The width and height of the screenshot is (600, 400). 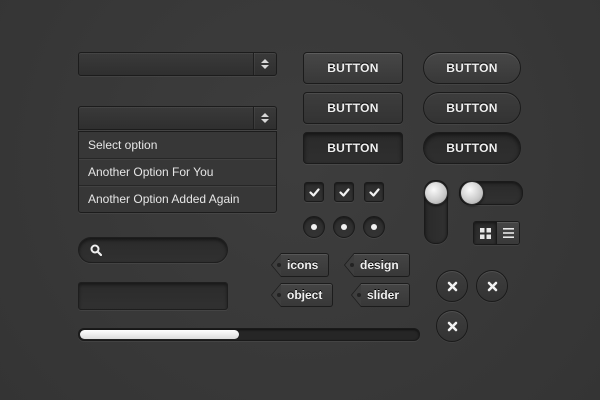 What do you see at coordinates (153, 250) in the screenshot?
I see `search-input` at bounding box center [153, 250].